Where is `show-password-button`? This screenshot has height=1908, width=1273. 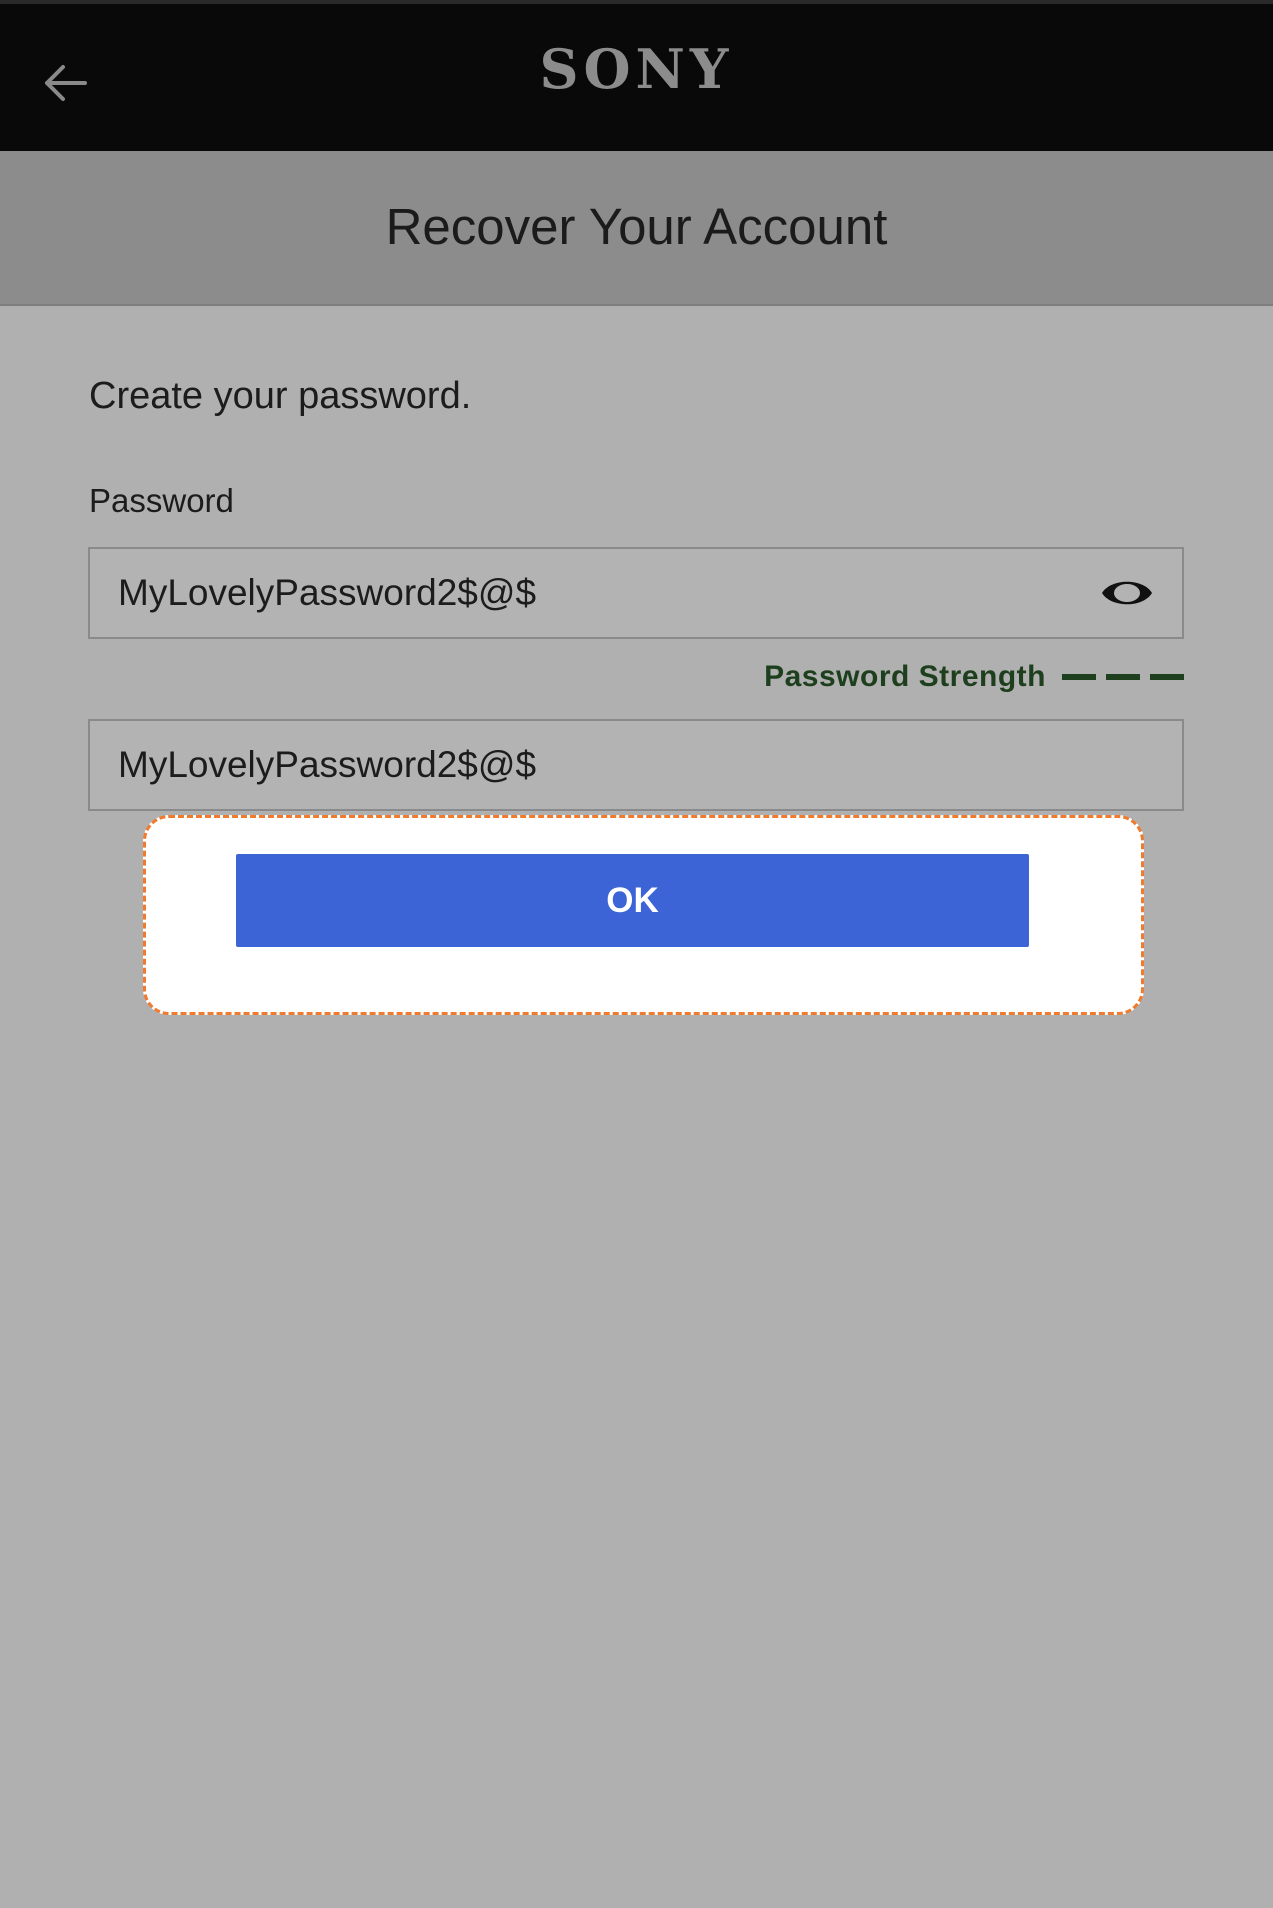 show-password-button is located at coordinates (1127, 593).